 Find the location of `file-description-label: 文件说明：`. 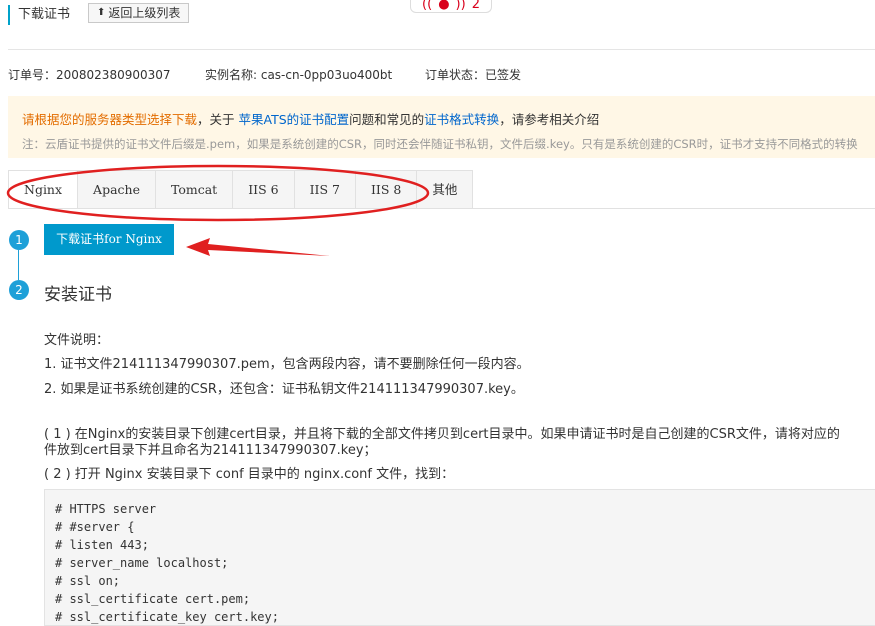

file-description-label: 文件说明： is located at coordinates (77, 340).